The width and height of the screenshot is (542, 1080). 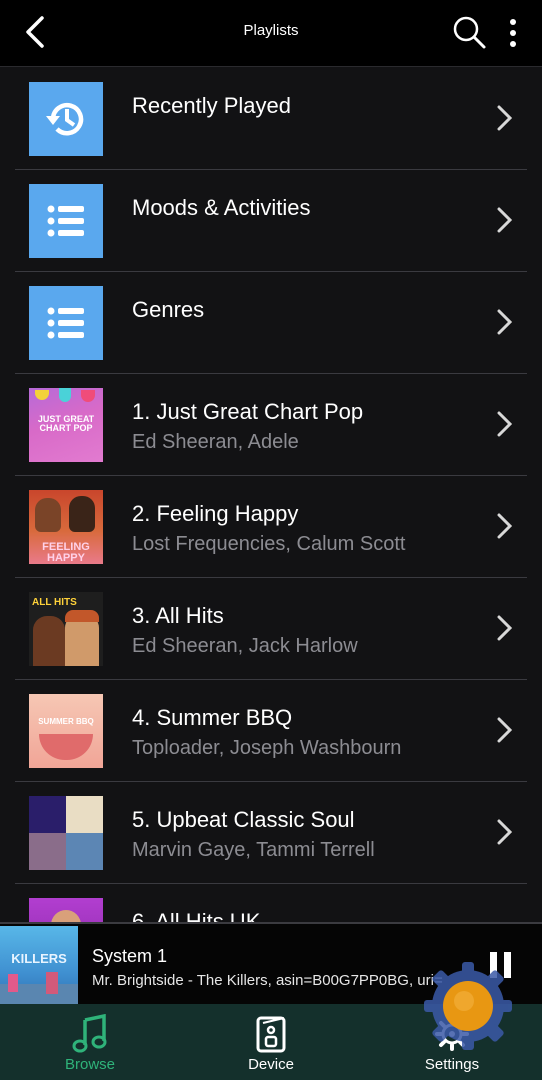 What do you see at coordinates (271, 33) in the screenshot?
I see `app-header: Playlists` at bounding box center [271, 33].